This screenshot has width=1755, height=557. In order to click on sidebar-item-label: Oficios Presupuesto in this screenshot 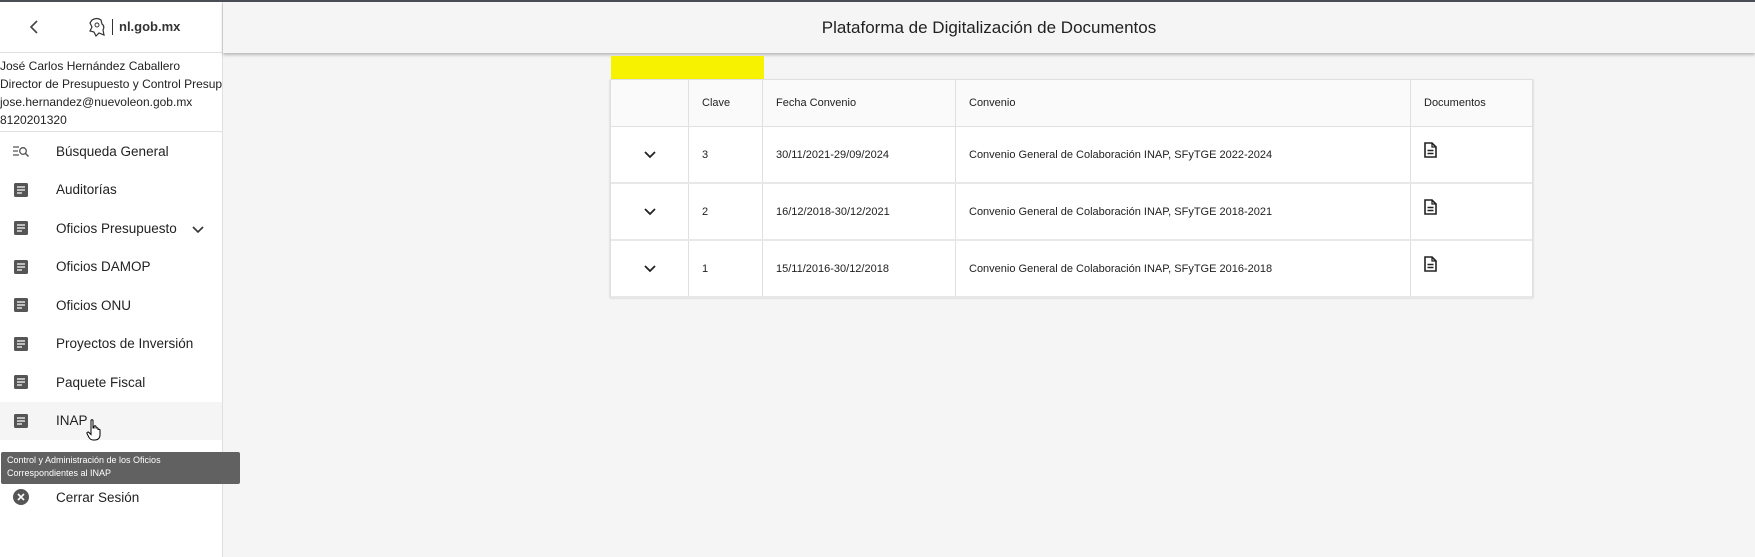, I will do `click(116, 228)`.